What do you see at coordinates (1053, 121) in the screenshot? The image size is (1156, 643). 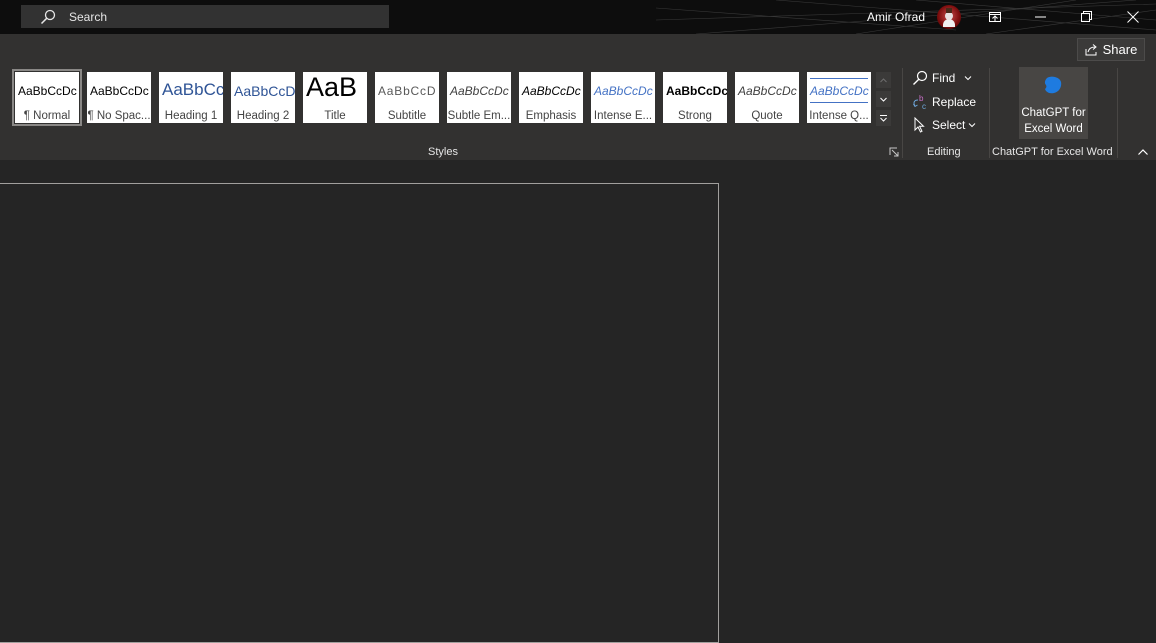 I see `chatgpt-button-label: ChatGPT for Excel Word` at bounding box center [1053, 121].